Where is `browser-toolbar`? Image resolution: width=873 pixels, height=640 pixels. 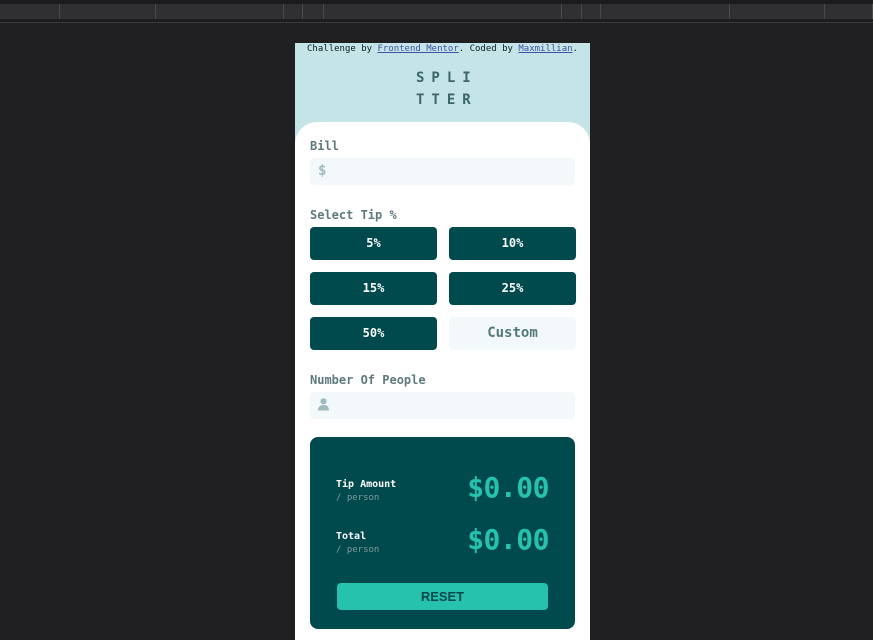
browser-toolbar is located at coordinates (436, 11).